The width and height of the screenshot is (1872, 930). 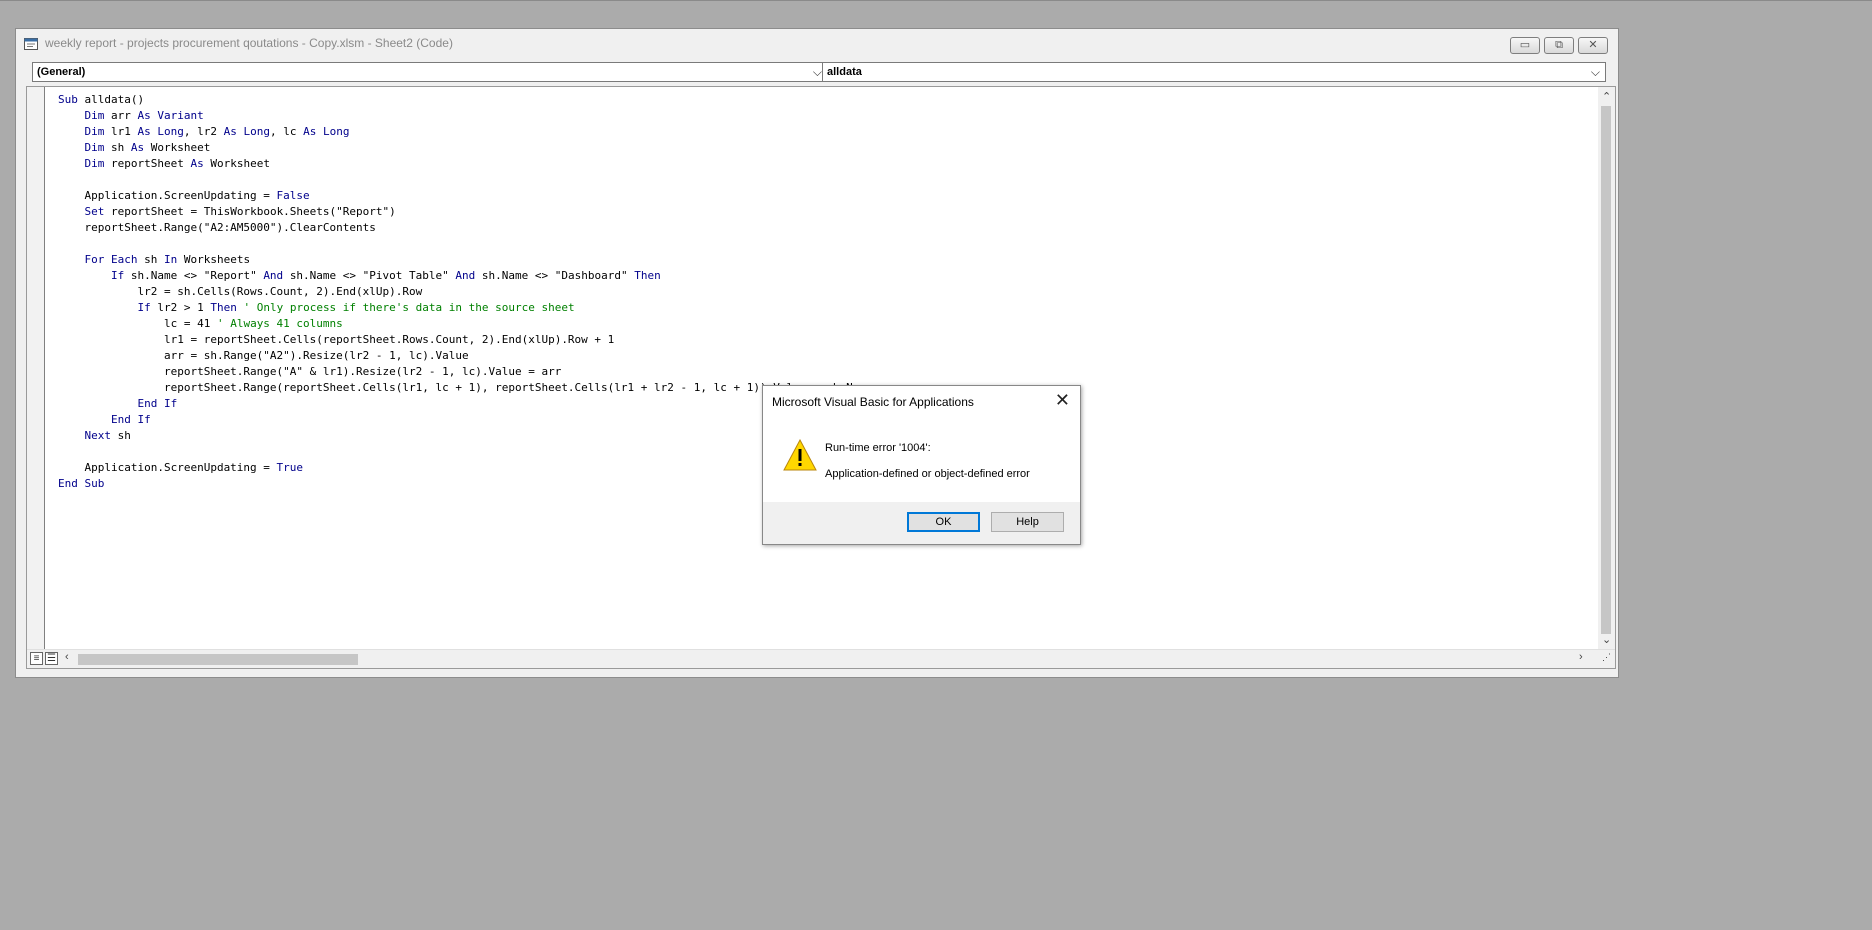 What do you see at coordinates (465, 468) in the screenshot?
I see `code-line: Application.ScreenUpdating = True` at bounding box center [465, 468].